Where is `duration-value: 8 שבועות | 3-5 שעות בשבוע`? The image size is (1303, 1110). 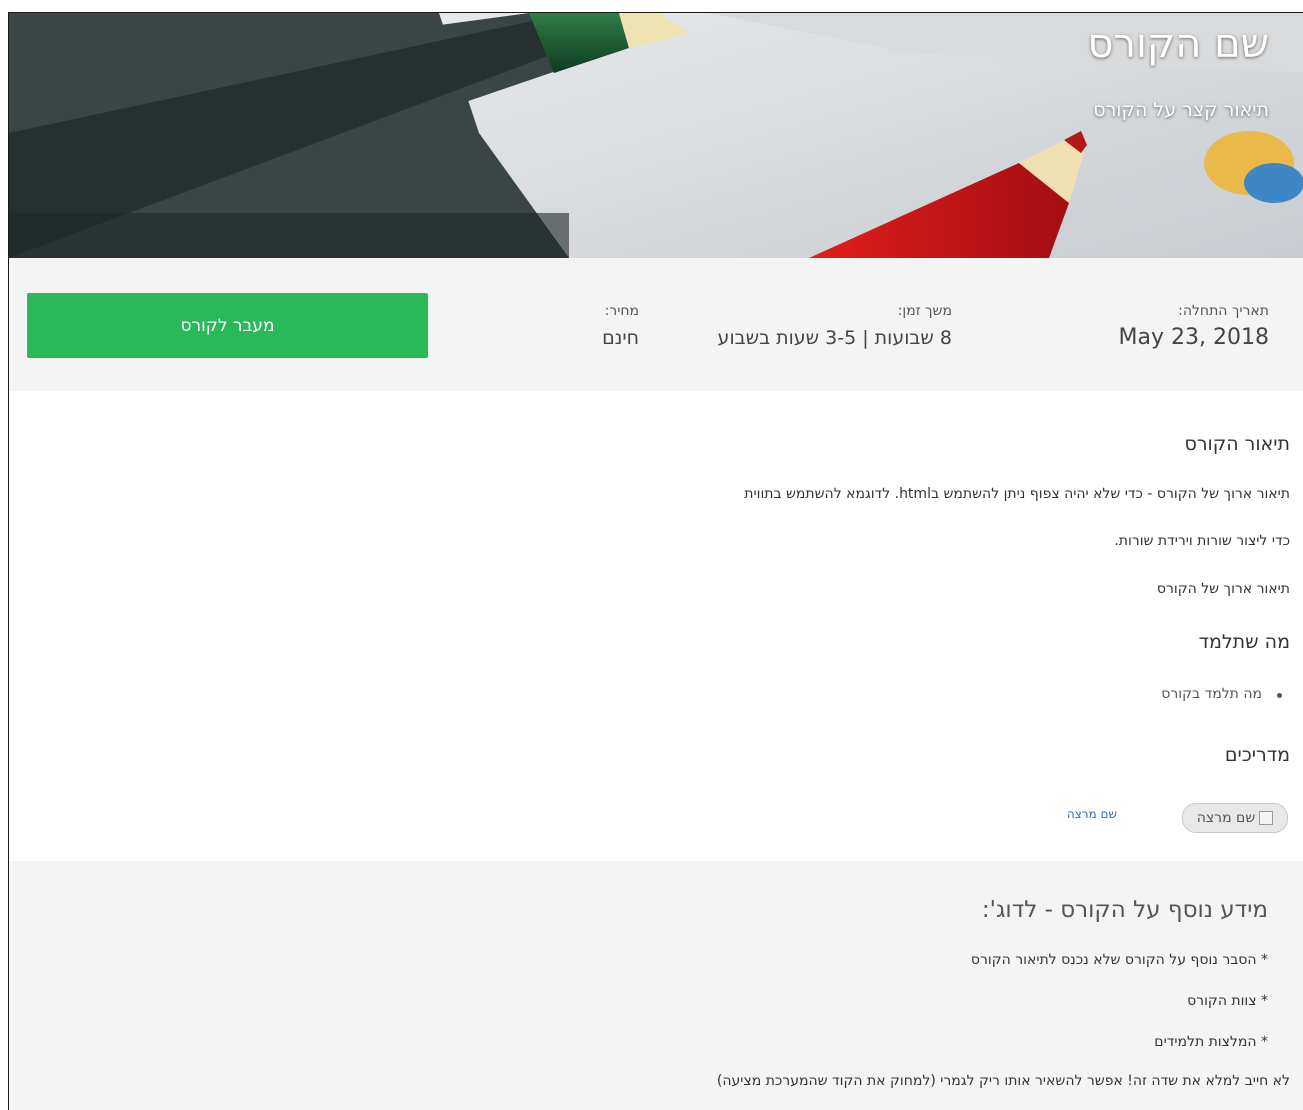
duration-value: 8 שבועות | 3-5 שעות בשבוע is located at coordinates (834, 338).